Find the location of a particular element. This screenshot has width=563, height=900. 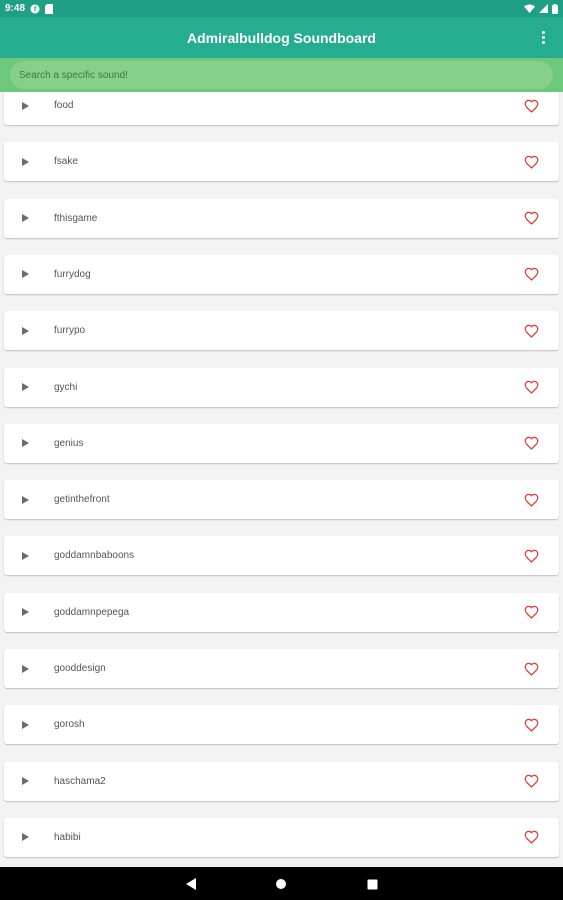

status-time: 9:48 is located at coordinates (15, 8).